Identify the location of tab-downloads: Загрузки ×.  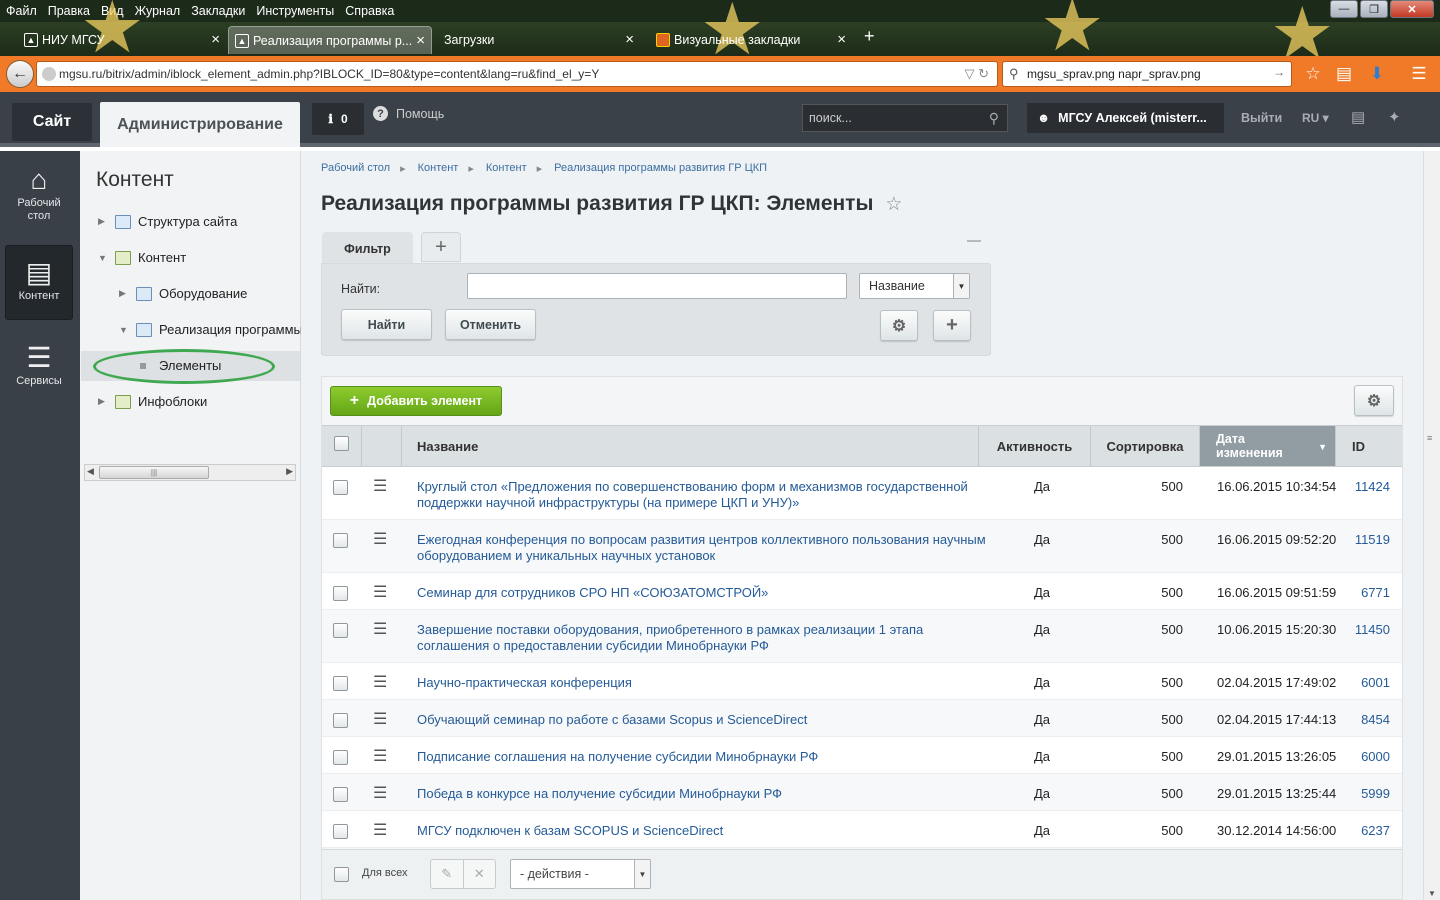
(530, 40).